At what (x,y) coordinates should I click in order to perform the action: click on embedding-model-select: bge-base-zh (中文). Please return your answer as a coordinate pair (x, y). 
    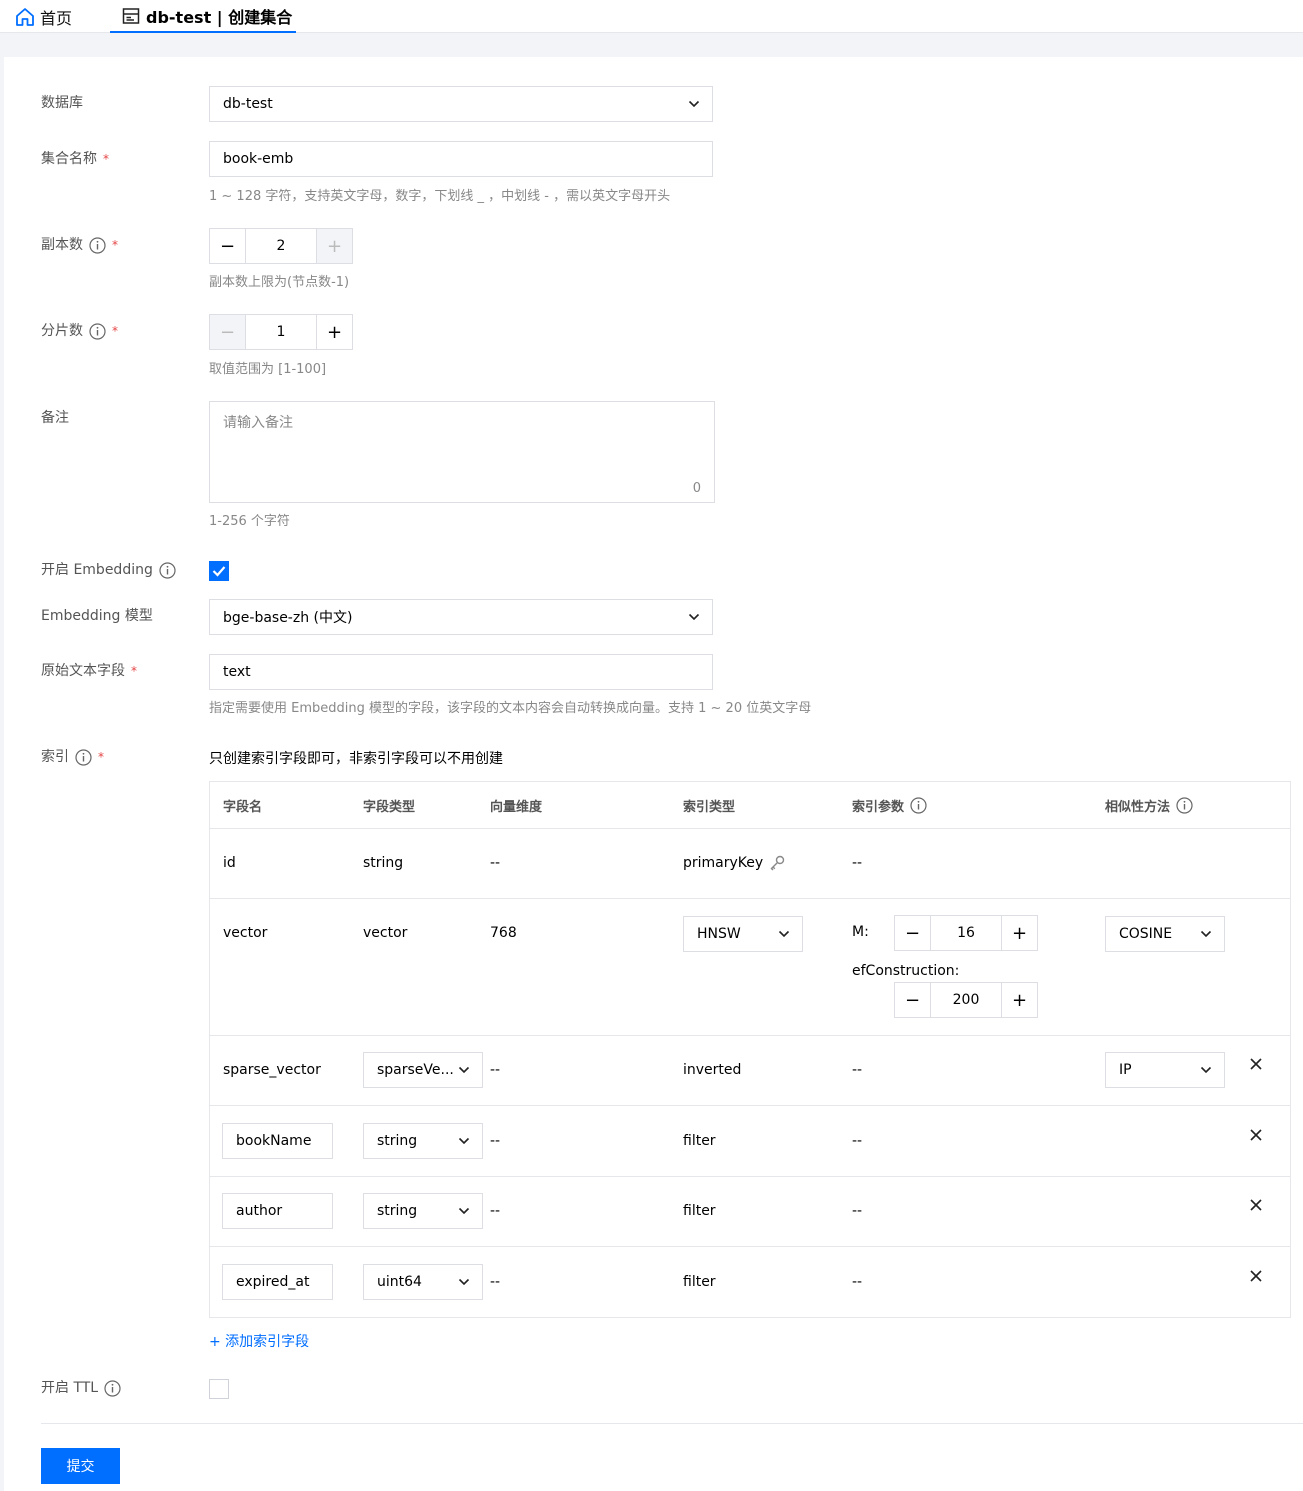
    Looking at the image, I should click on (461, 617).